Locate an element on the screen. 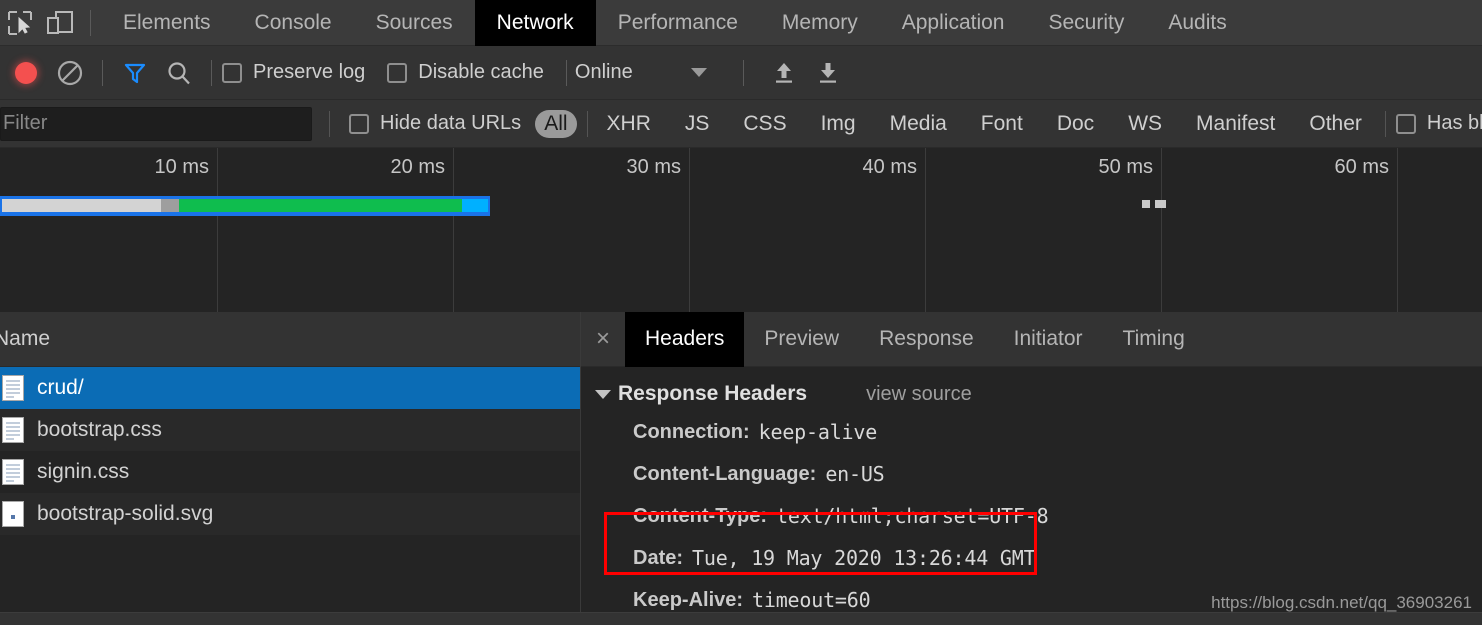 The width and height of the screenshot is (1482, 625). clear-icon is located at coordinates (70, 72).